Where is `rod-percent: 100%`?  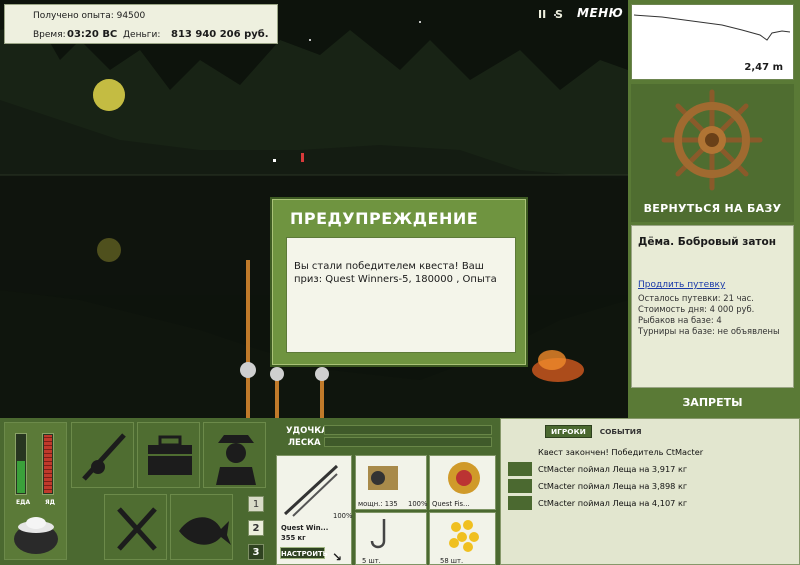
rod-percent: 100% is located at coordinates (343, 516).